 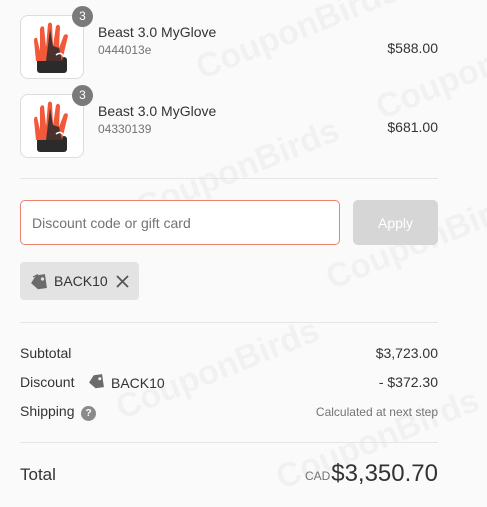 I want to click on discount-code-chip: BACK10, so click(x=126, y=383).